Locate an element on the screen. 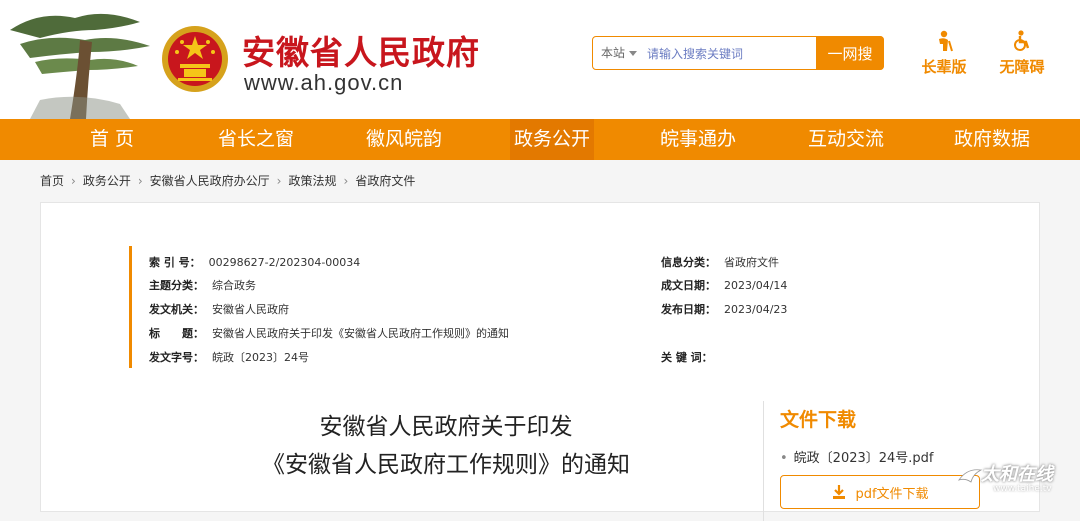 This screenshot has width=1080, height=521. meta-label: 发布日期： is located at coordinates (688, 309).